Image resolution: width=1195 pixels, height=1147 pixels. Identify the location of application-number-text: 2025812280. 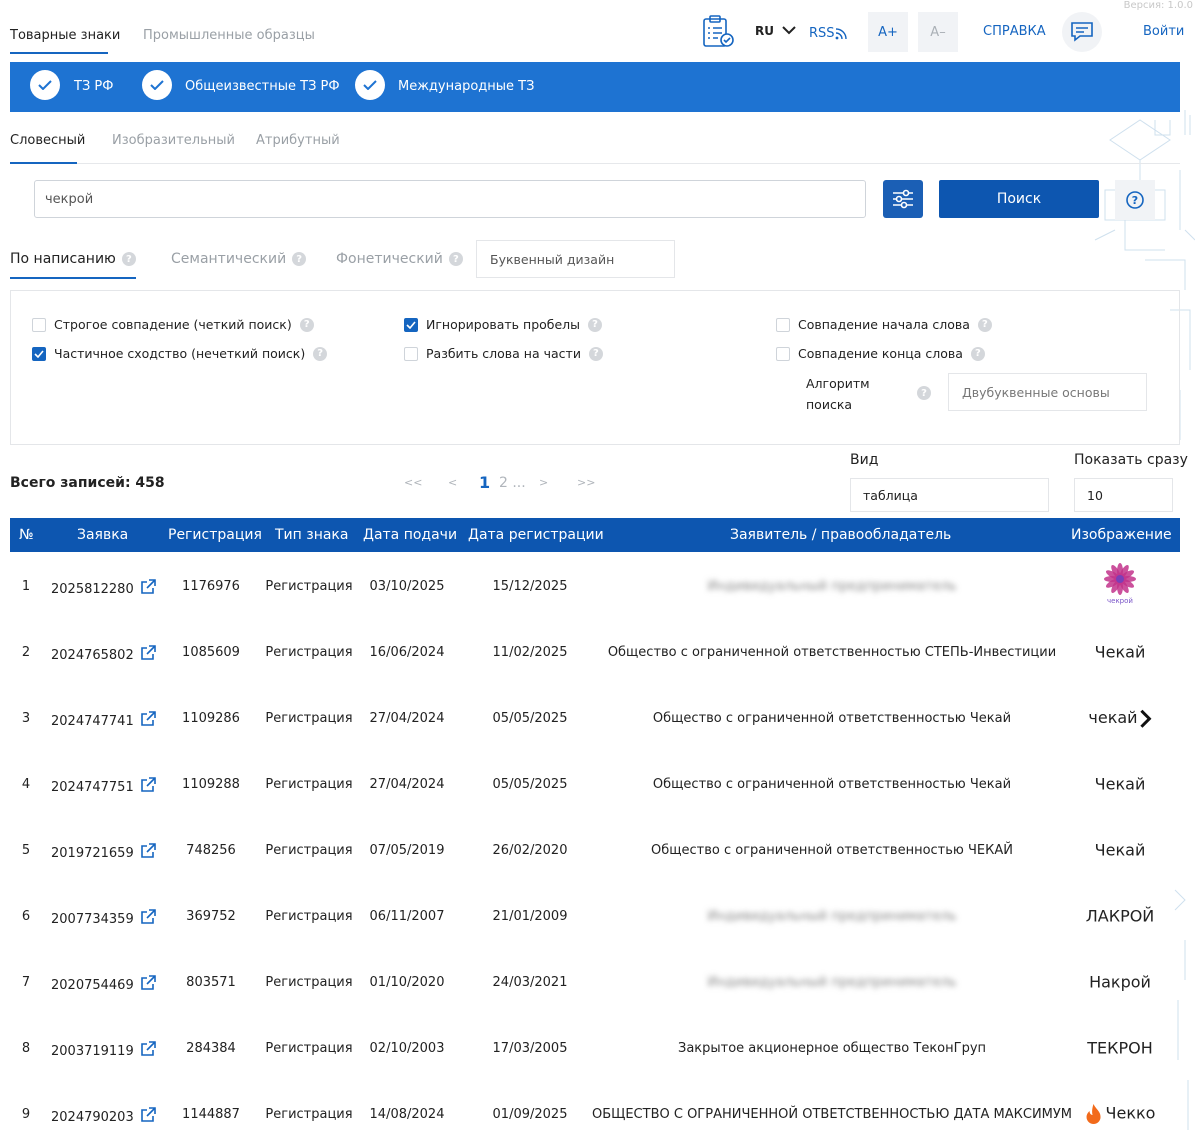
(92, 589).